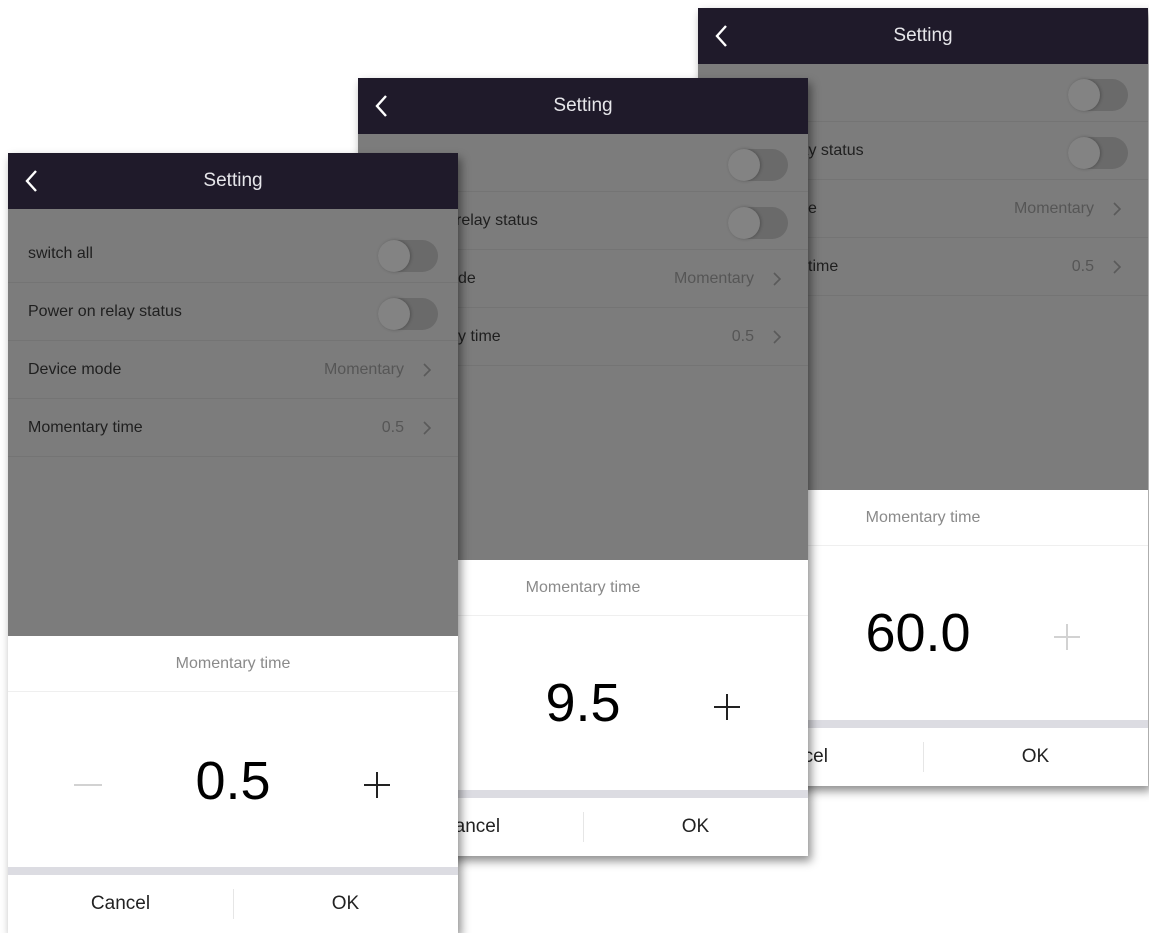 This screenshot has height=933, width=1149. I want to click on power-on-relay-status-label: relay status, so click(497, 220).